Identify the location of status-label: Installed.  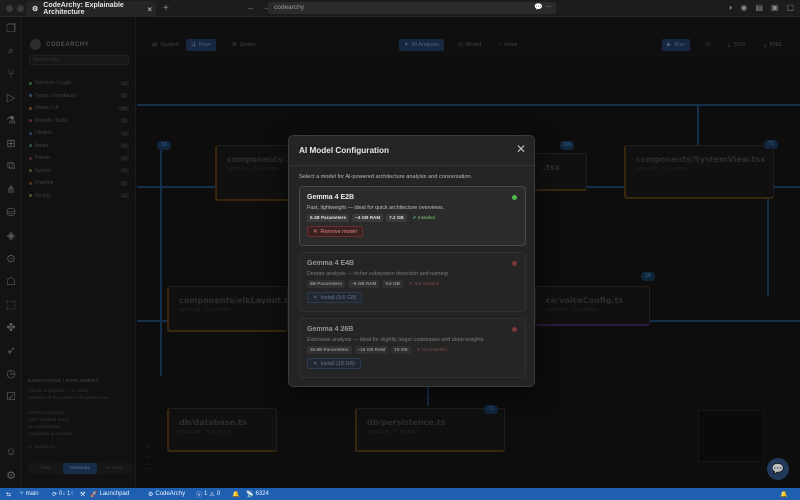
(426, 217).